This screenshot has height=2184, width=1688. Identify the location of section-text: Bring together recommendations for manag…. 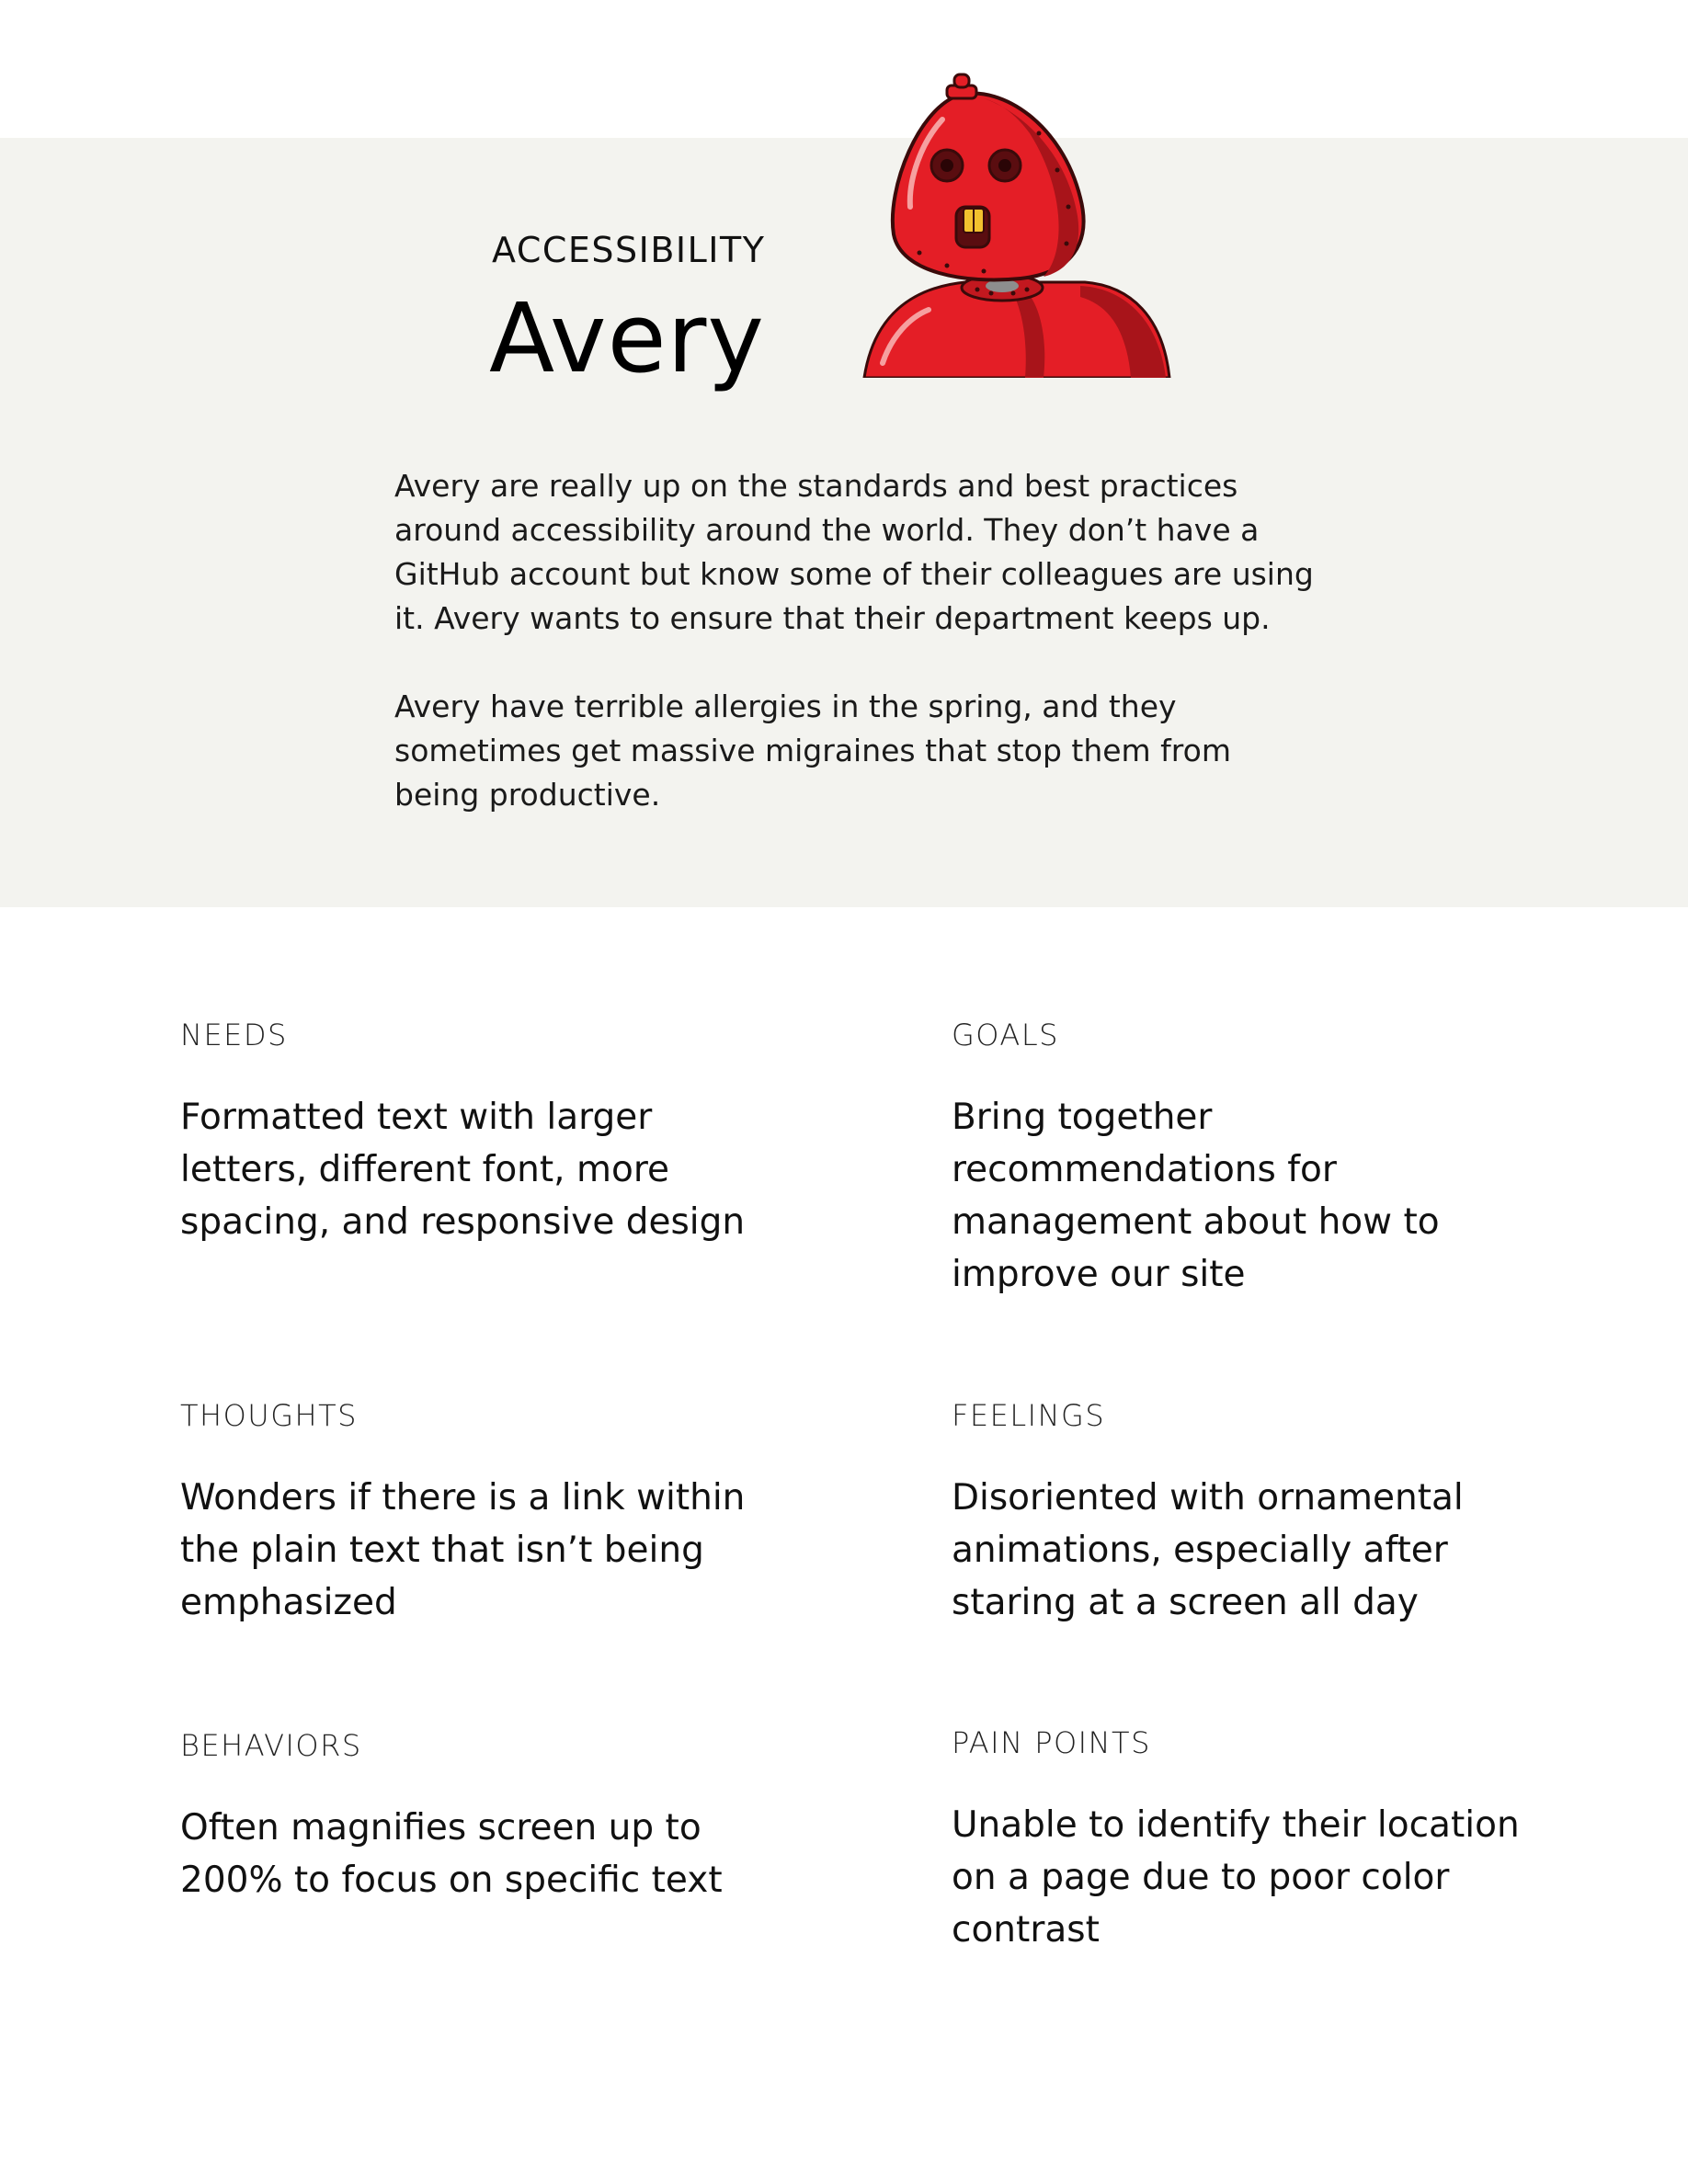
(1196, 1196).